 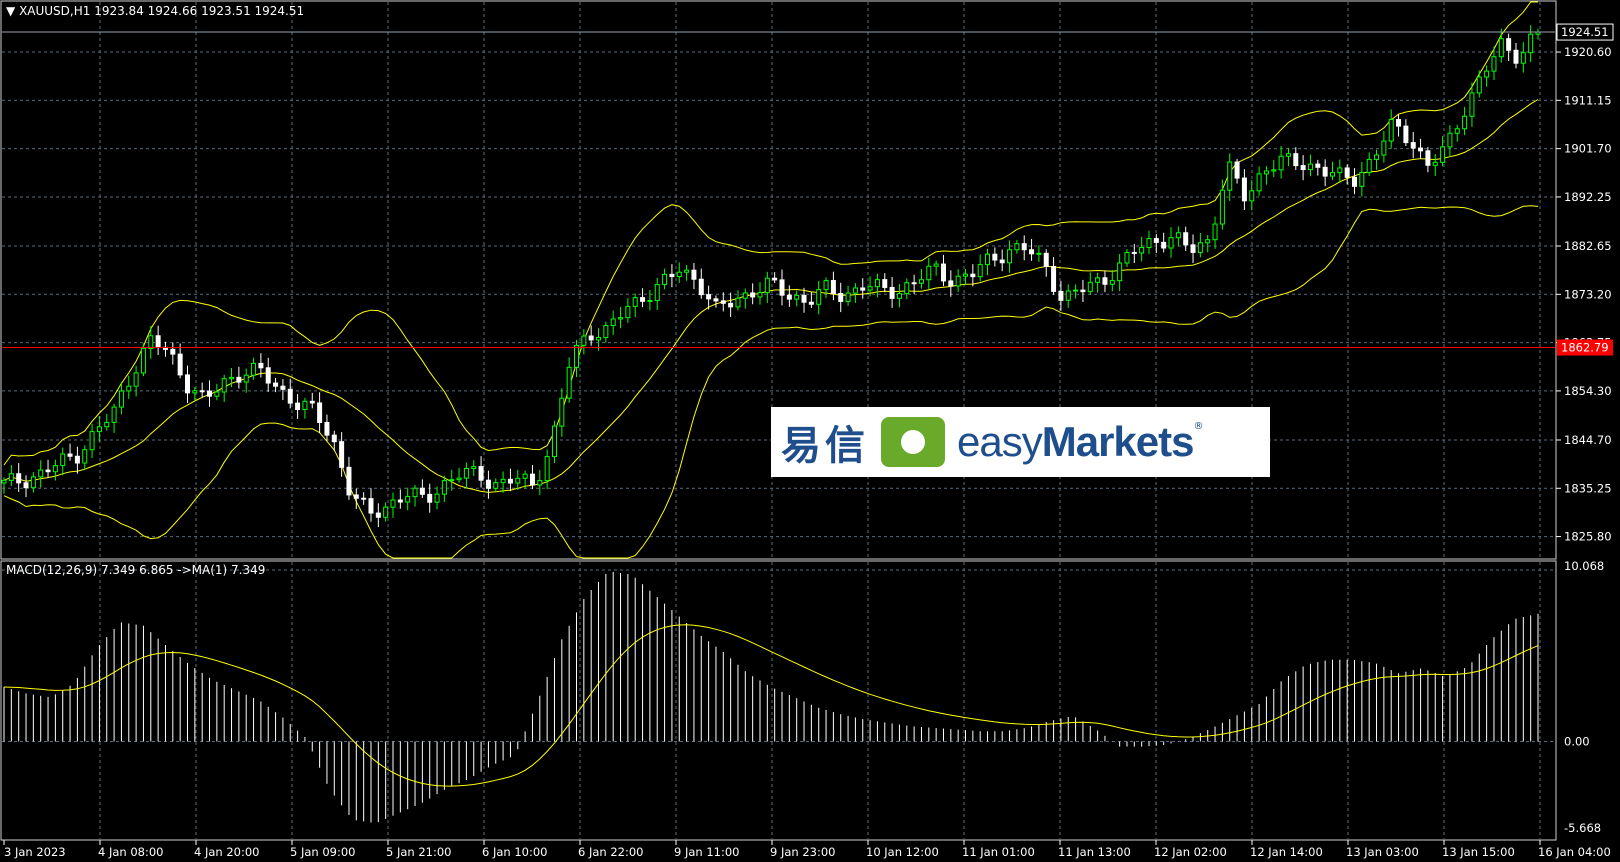 What do you see at coordinates (1588, 52) in the screenshot?
I see `price-tick-label: 1920.60` at bounding box center [1588, 52].